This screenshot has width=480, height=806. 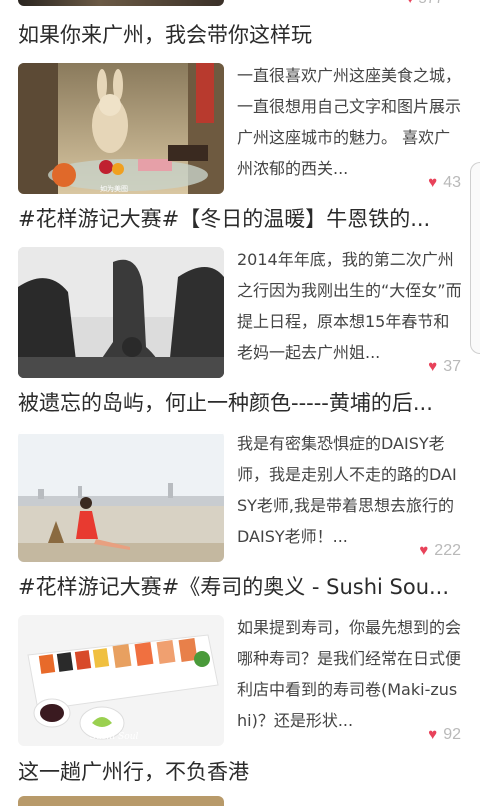 I want to click on like-count: 92, so click(x=452, y=734).